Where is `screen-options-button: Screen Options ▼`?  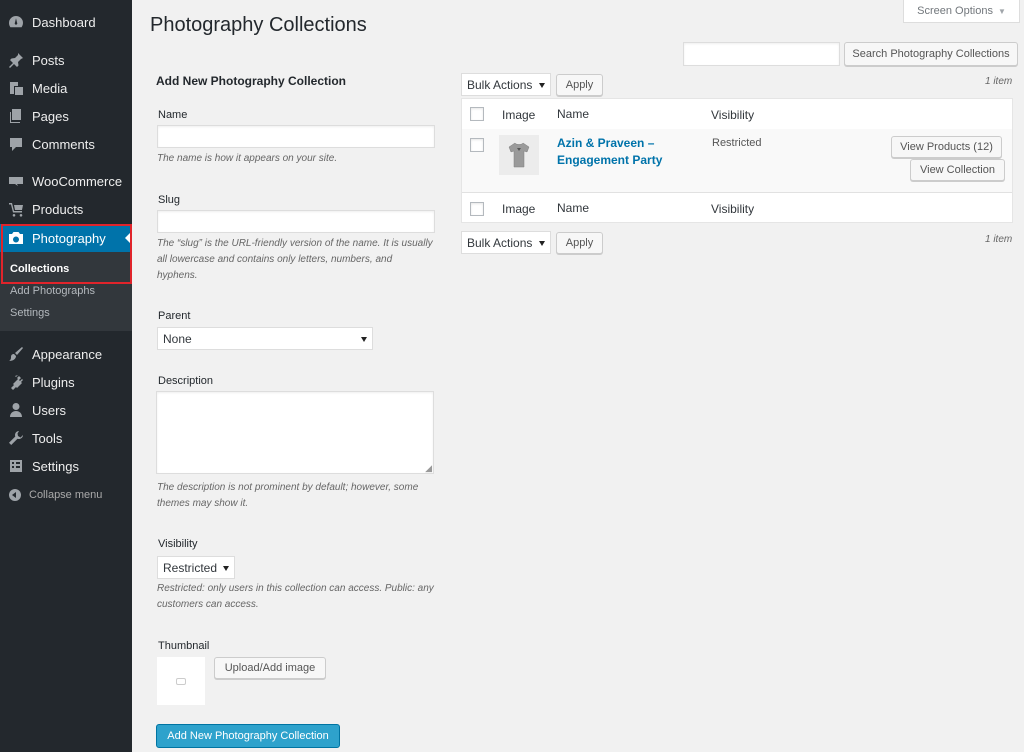
screen-options-button: Screen Options ▼ is located at coordinates (961, 11).